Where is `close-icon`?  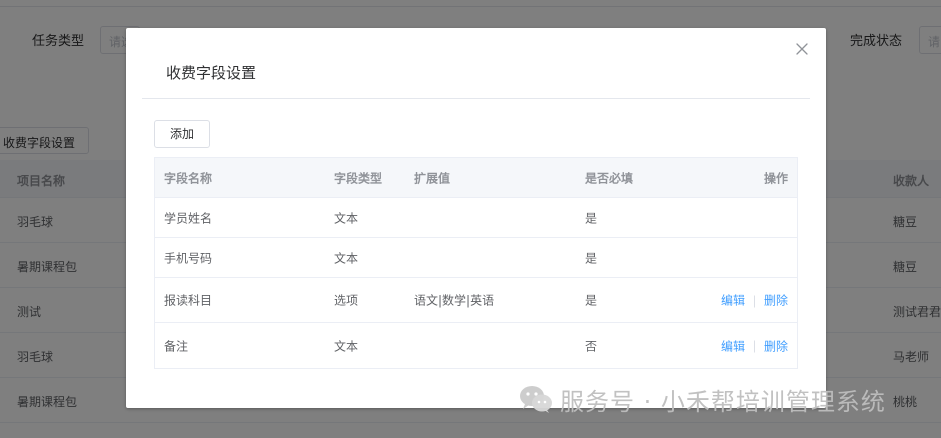 close-icon is located at coordinates (802, 49).